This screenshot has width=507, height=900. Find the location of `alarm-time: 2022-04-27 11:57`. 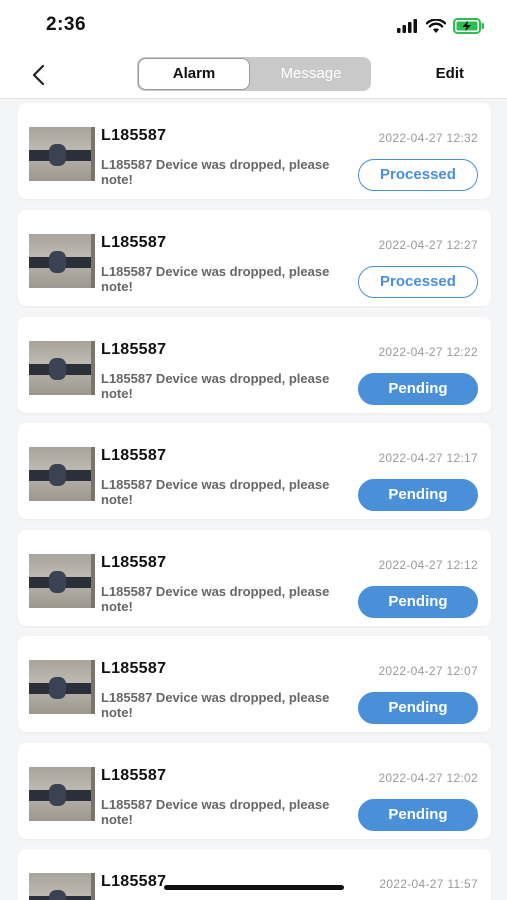

alarm-time: 2022-04-27 11:57 is located at coordinates (428, 884).